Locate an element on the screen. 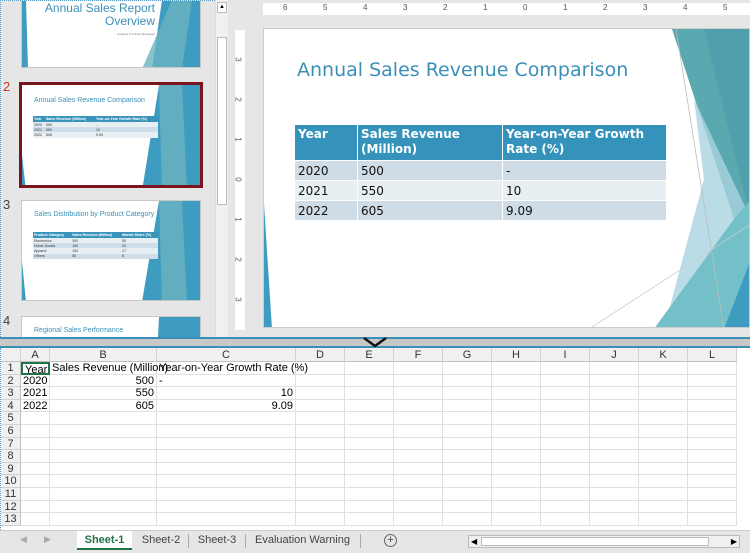 The width and height of the screenshot is (750, 553). cell-E2 is located at coordinates (369, 381).